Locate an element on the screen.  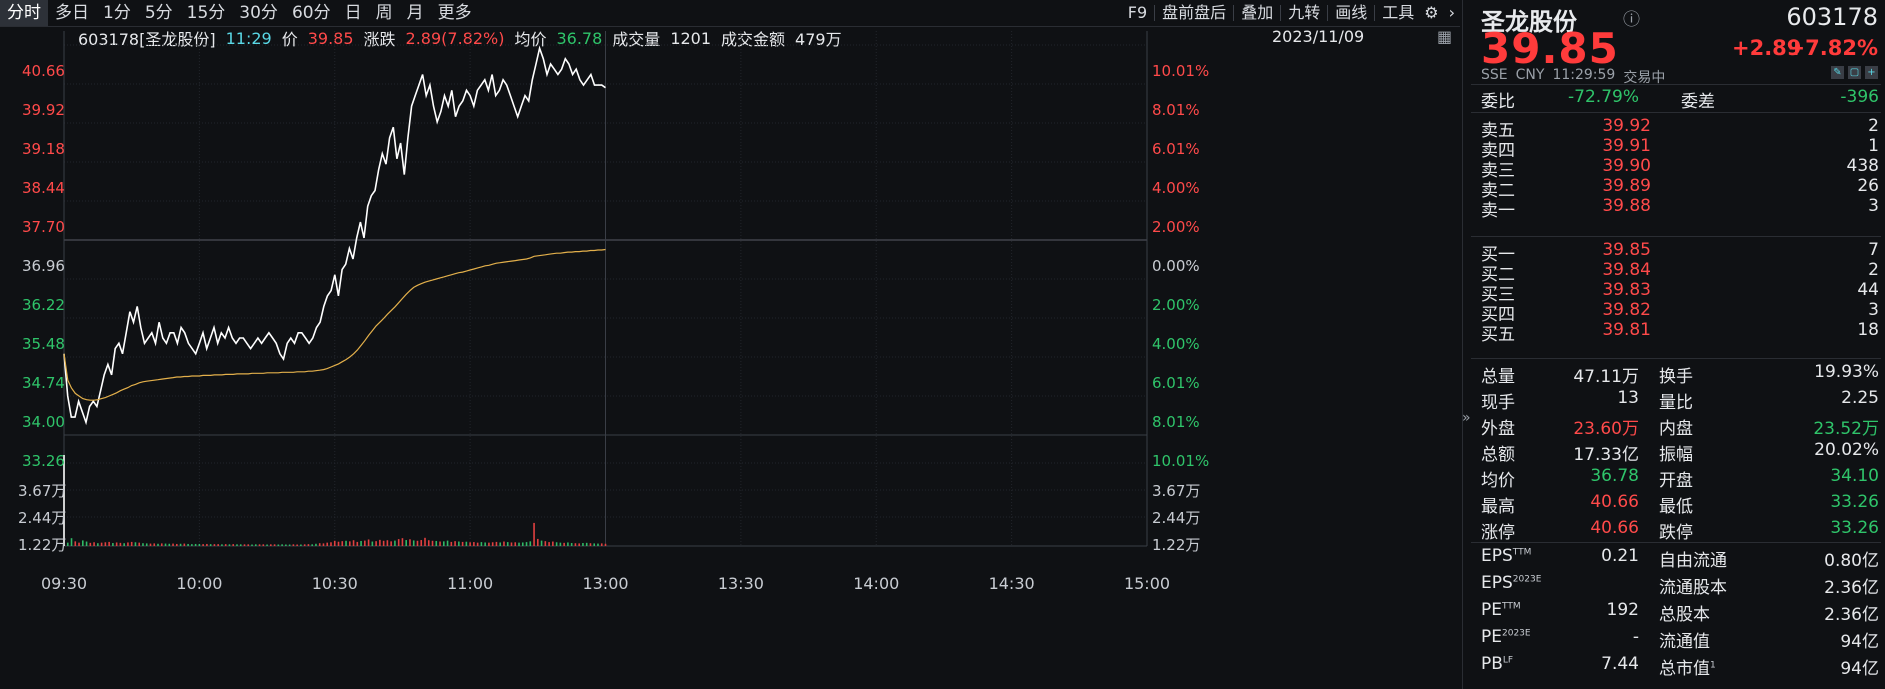
toolbar-tool-1: 盘前盘后 is located at coordinates (1194, 13).